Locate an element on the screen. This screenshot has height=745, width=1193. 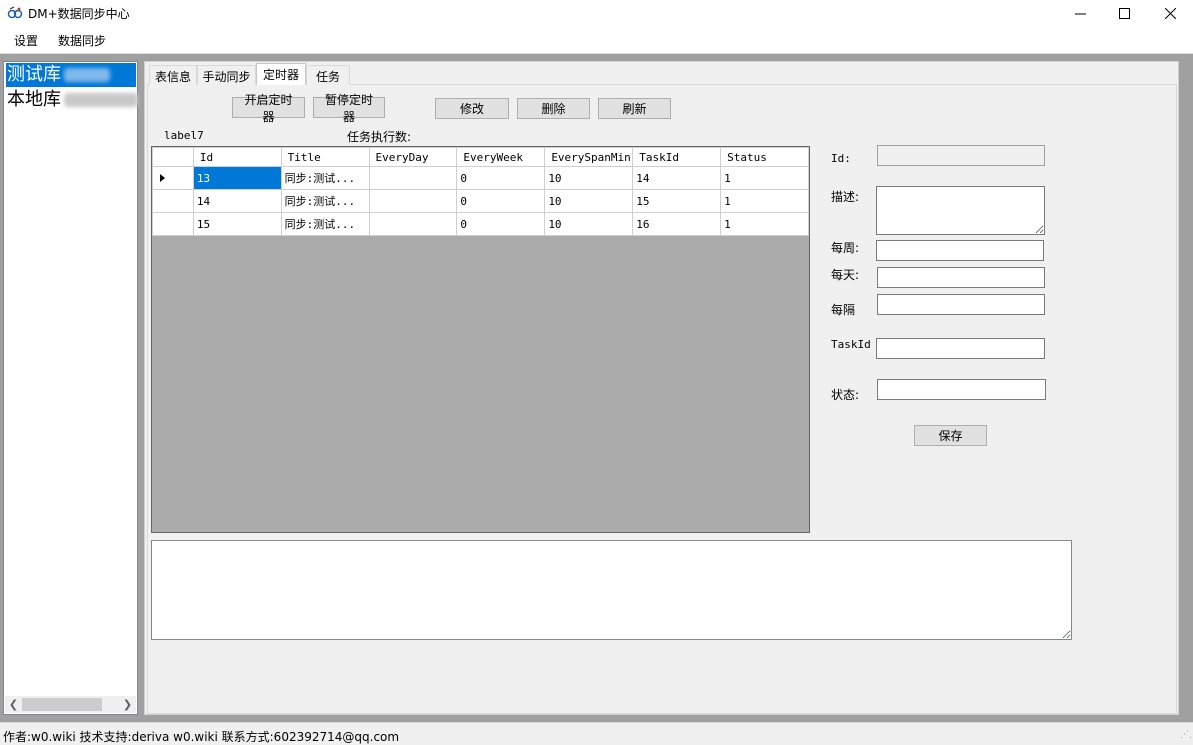
tree-item-local-db: 本地库 is located at coordinates (72, 100).